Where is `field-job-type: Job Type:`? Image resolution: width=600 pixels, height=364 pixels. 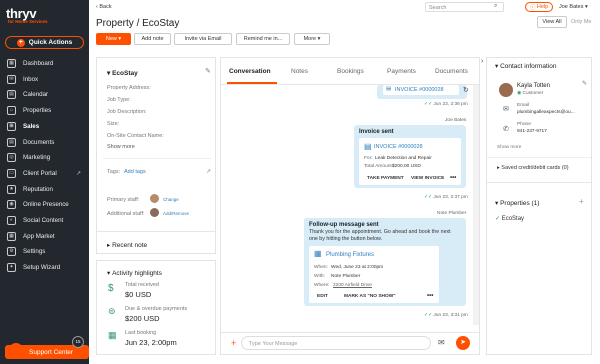 field-job-type: Job Type: is located at coordinates (119, 100).